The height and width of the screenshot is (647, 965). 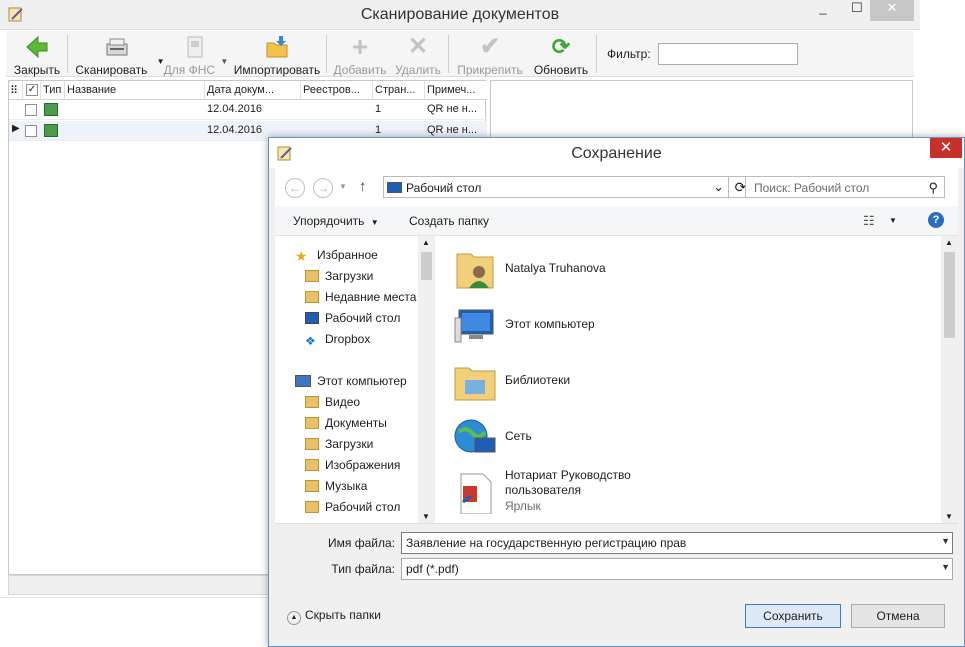 What do you see at coordinates (336, 256) in the screenshot?
I see `nav-favorites: ★ Избранное` at bounding box center [336, 256].